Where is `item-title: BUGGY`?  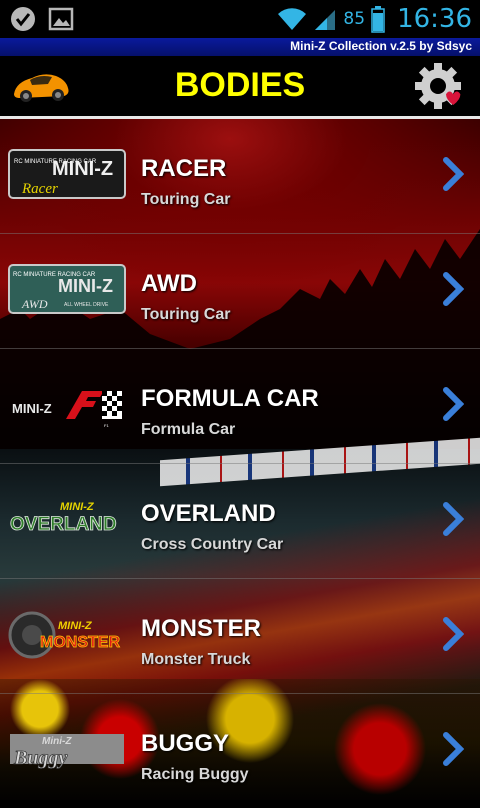
item-title: BUGGY is located at coordinates (185, 743).